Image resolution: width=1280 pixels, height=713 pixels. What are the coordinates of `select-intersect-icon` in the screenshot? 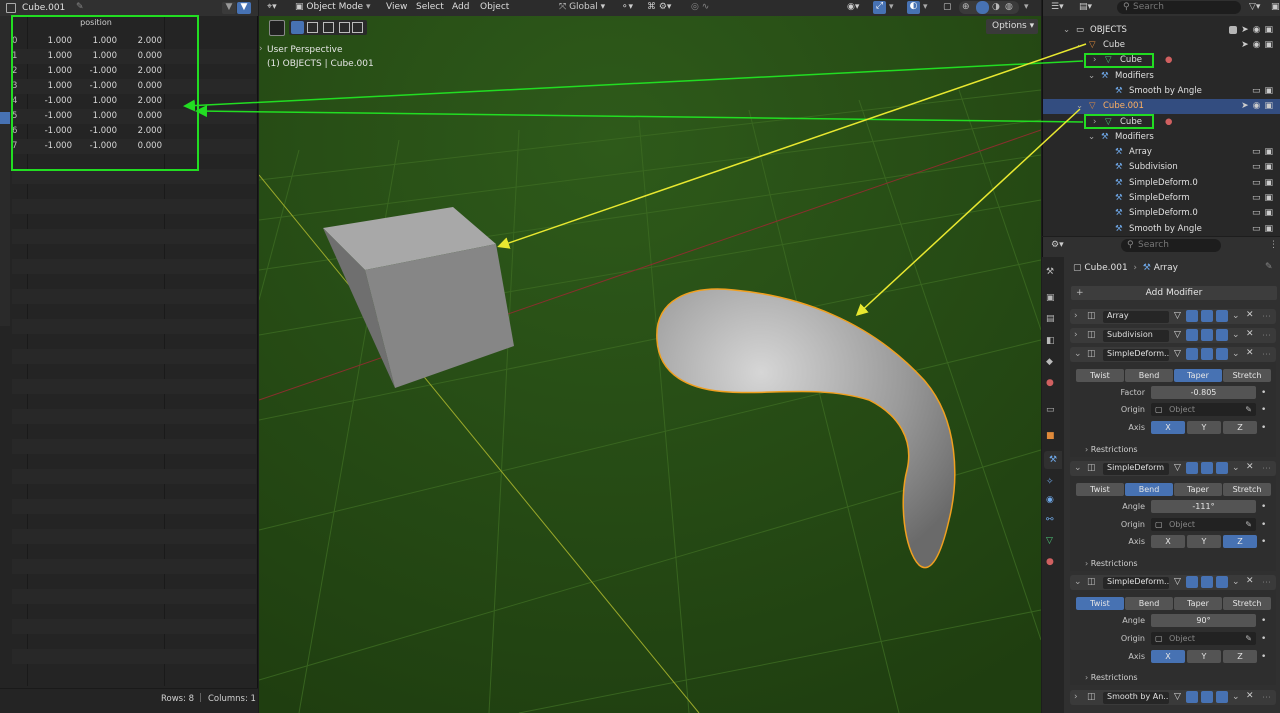 It's located at (357, 27).